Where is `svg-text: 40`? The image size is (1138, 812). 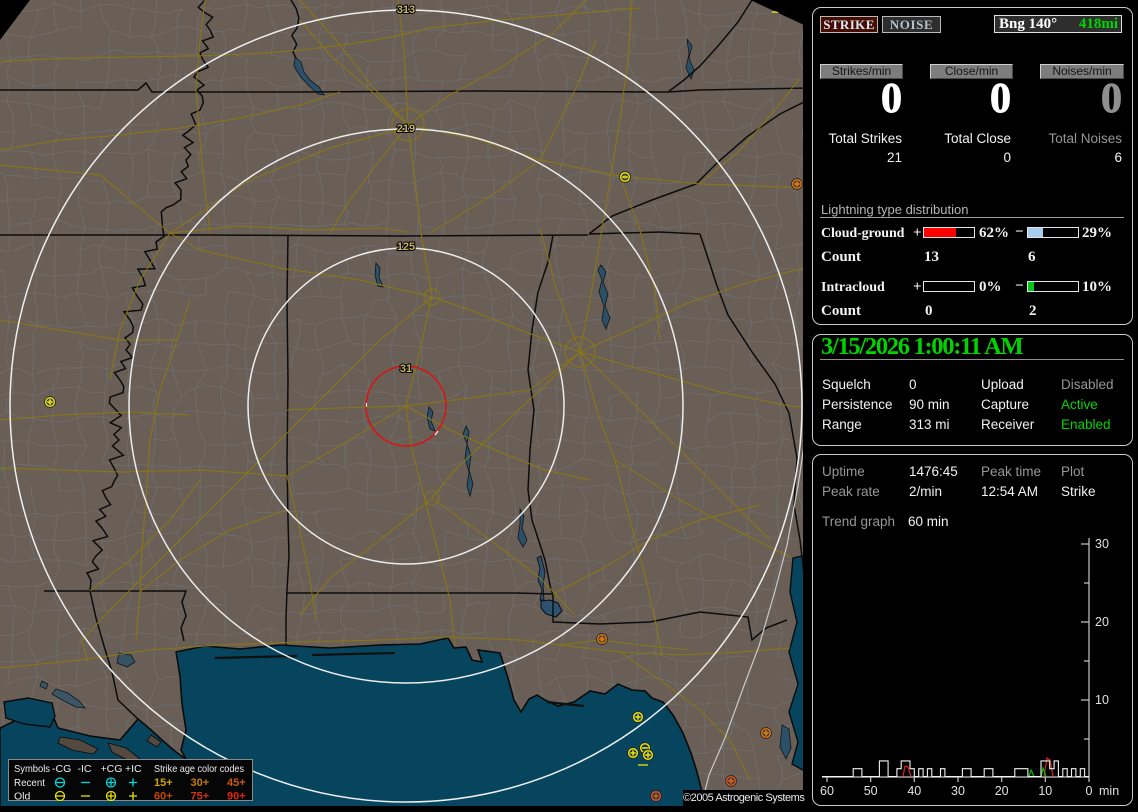
svg-text: 40 is located at coordinates (914, 791).